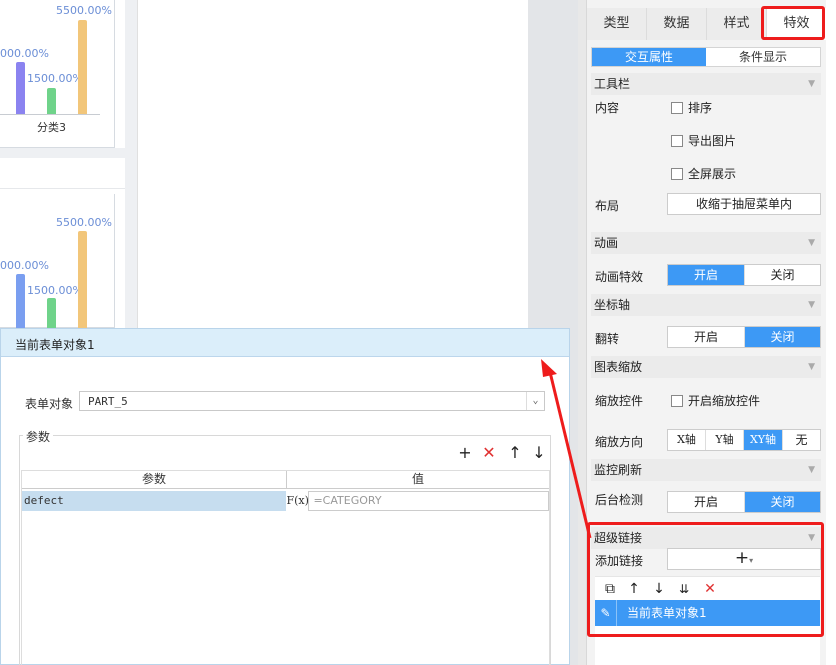 Image resolution: width=836 pixels, height=665 pixels. I want to click on chart-1-plot: 5500.00% 000.00% 1500.00% 分类3, so click(57, 74).